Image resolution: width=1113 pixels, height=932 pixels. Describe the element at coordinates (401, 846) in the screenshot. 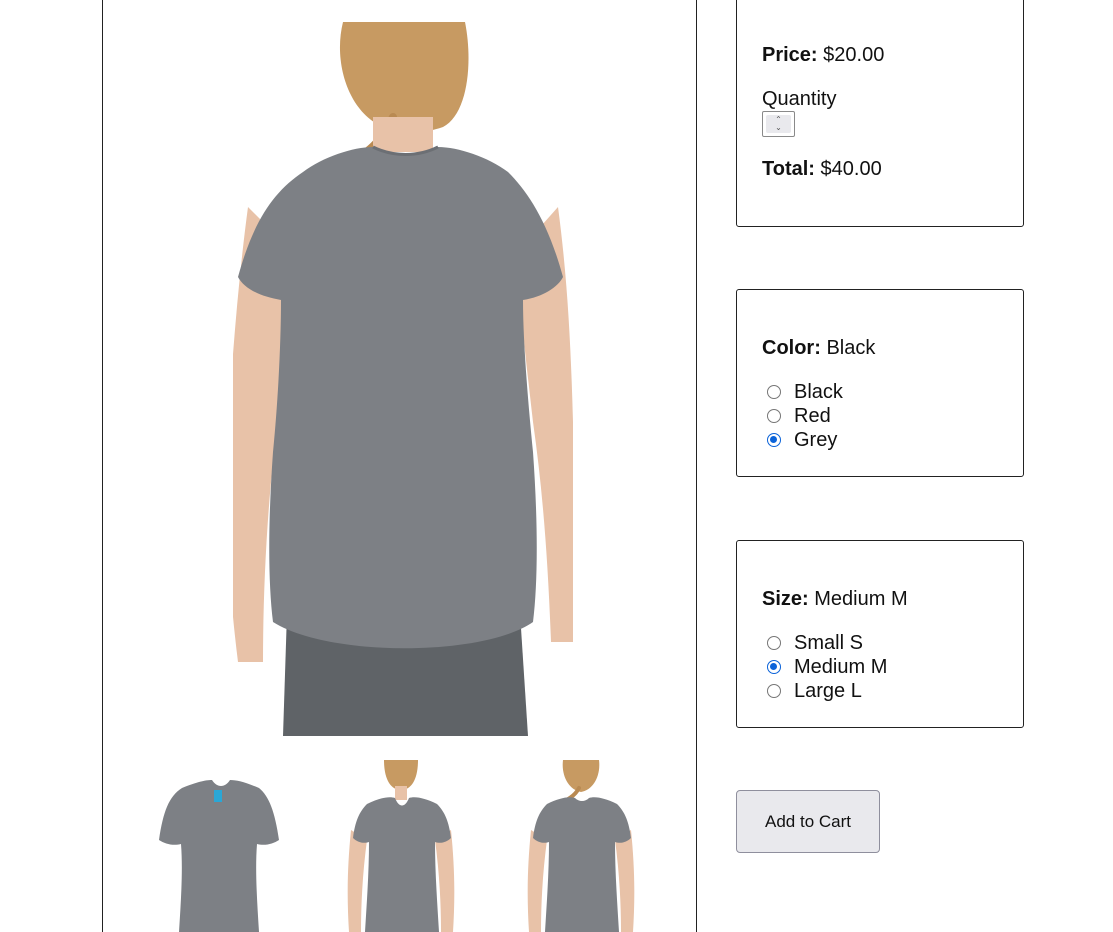

I see `thumbnail-front-model` at that location.